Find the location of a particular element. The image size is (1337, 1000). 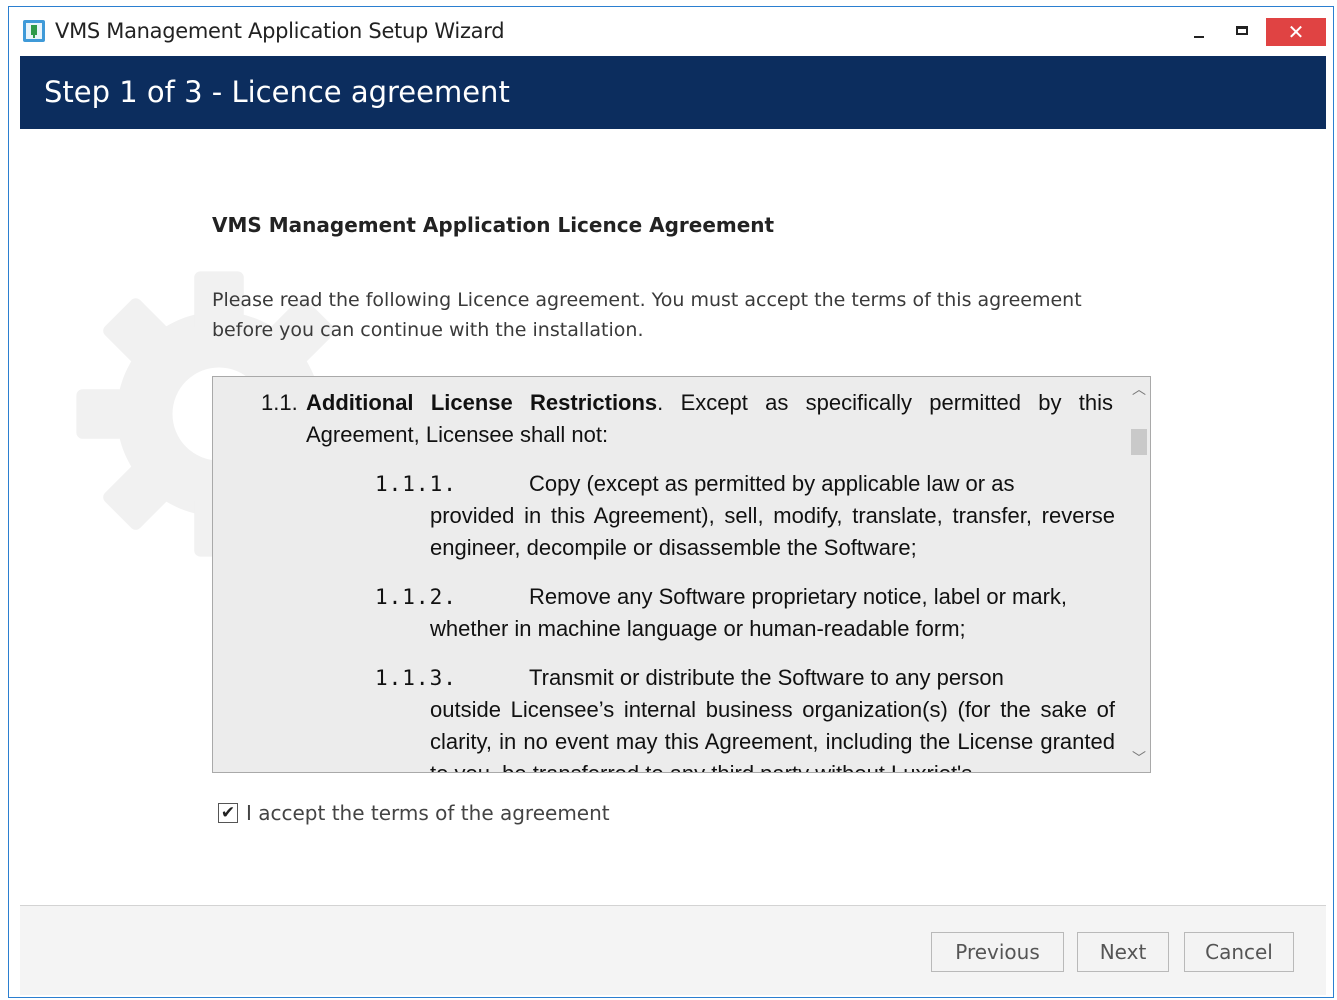

wizard-footer: Previous Next Cancel is located at coordinates (673, 950).